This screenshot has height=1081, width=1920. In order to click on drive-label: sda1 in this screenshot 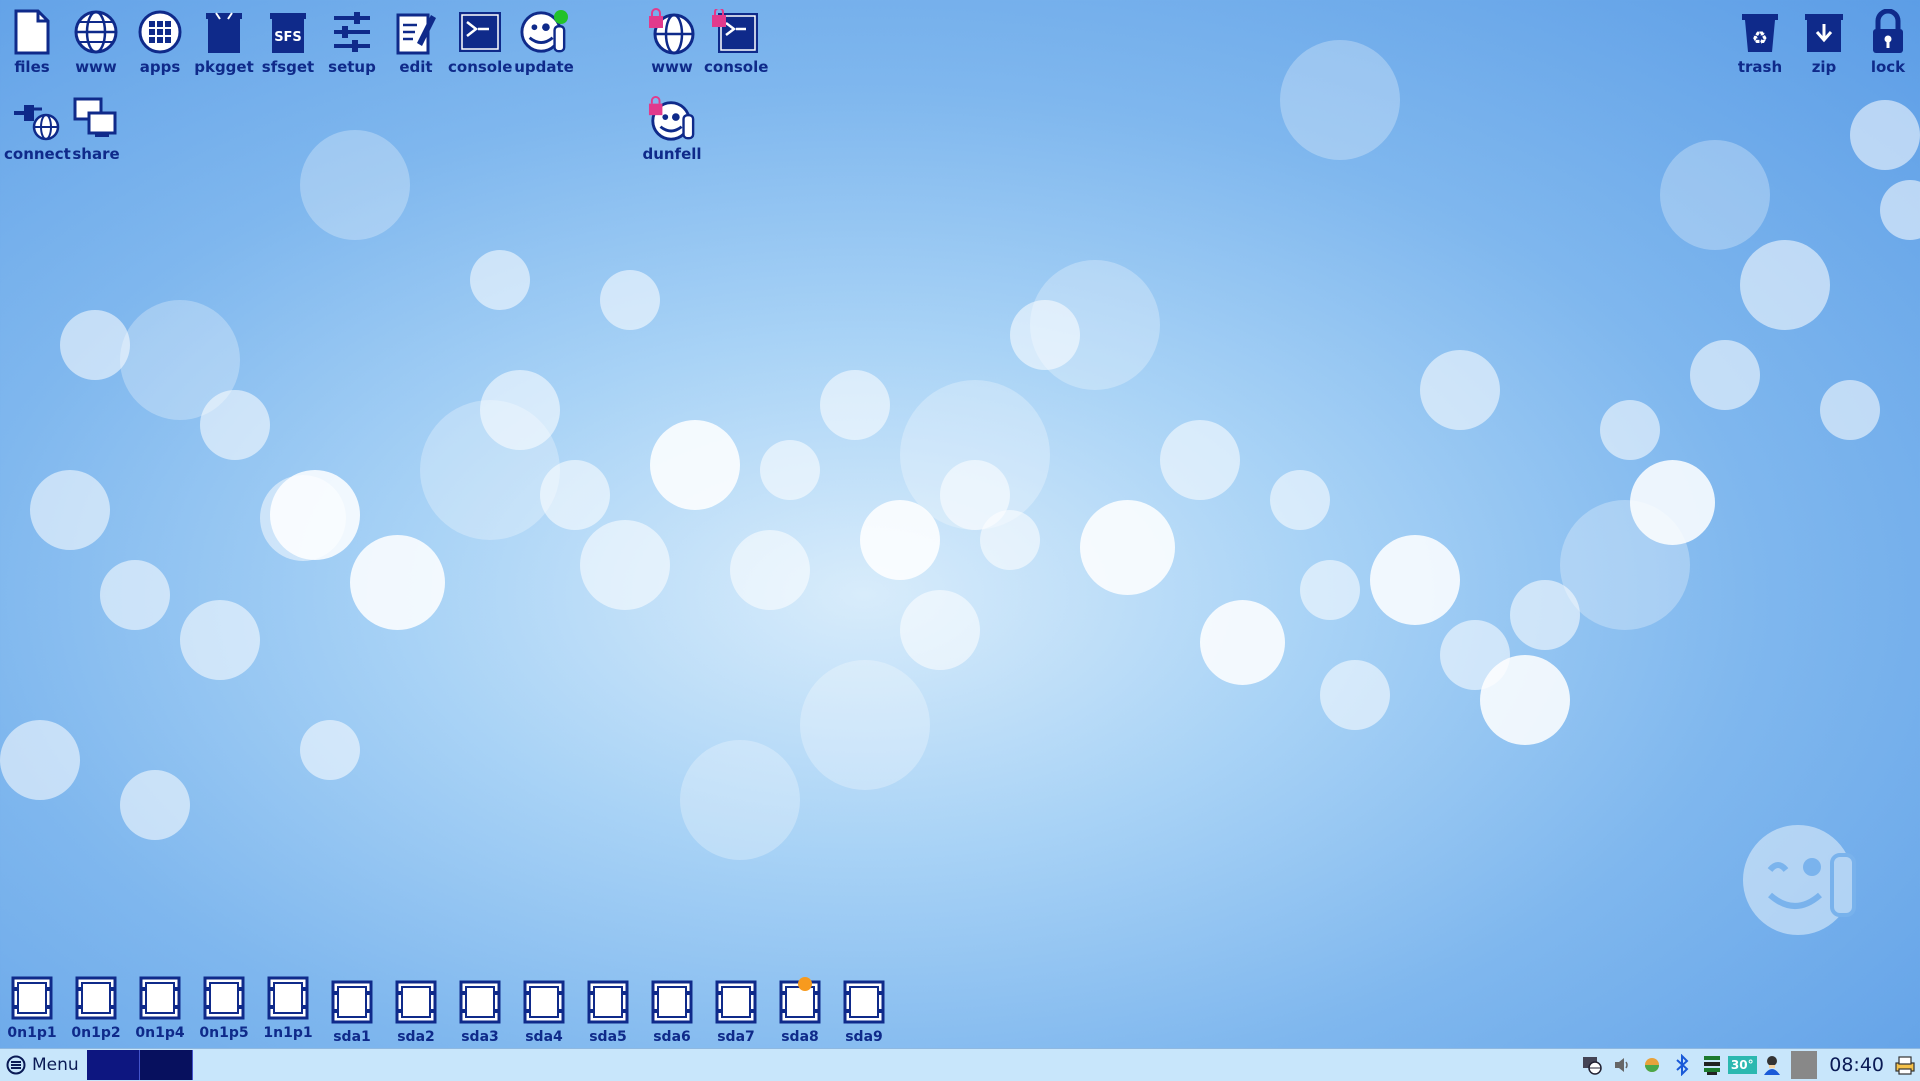, I will do `click(352, 1037)`.